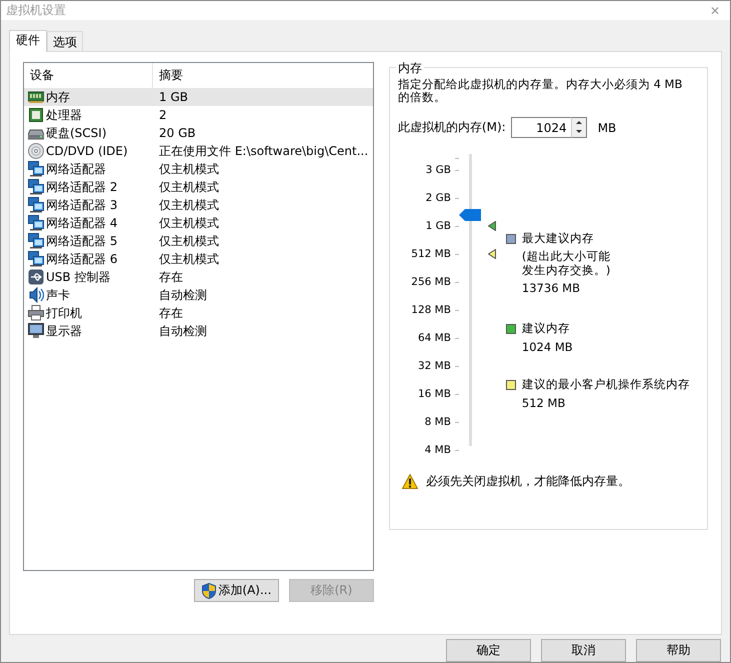 Image resolution: width=731 pixels, height=663 pixels. What do you see at coordinates (65, 41) in the screenshot?
I see `tab: 选项` at bounding box center [65, 41].